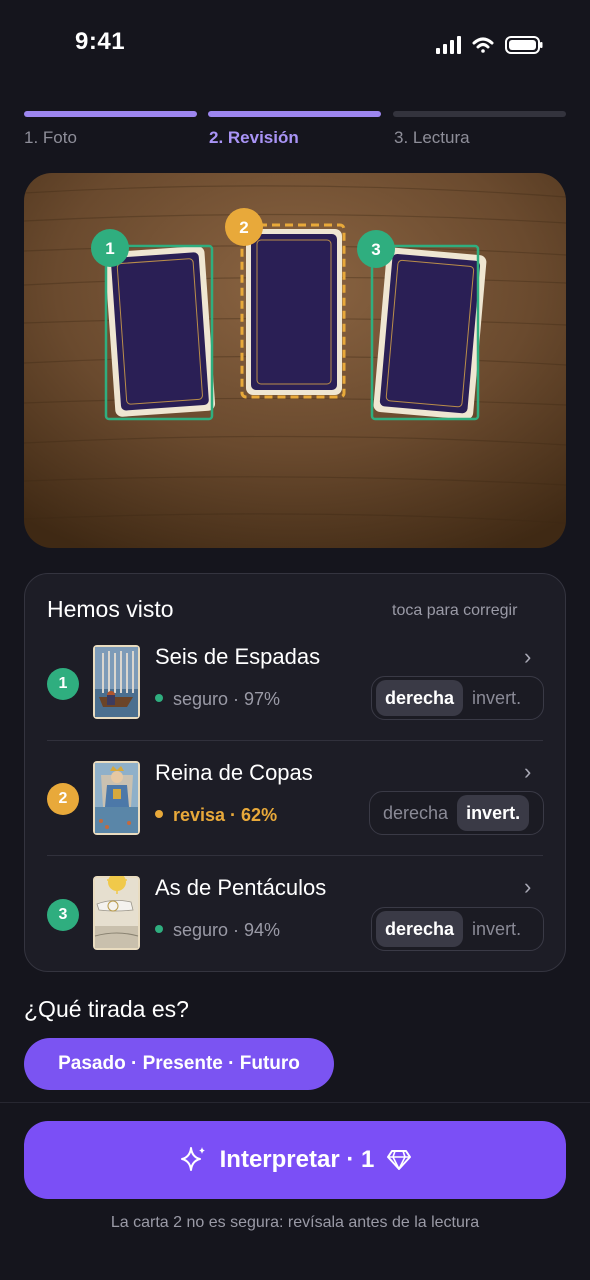 This screenshot has width=590, height=1280. I want to click on footer-divider, so click(295, 1102).